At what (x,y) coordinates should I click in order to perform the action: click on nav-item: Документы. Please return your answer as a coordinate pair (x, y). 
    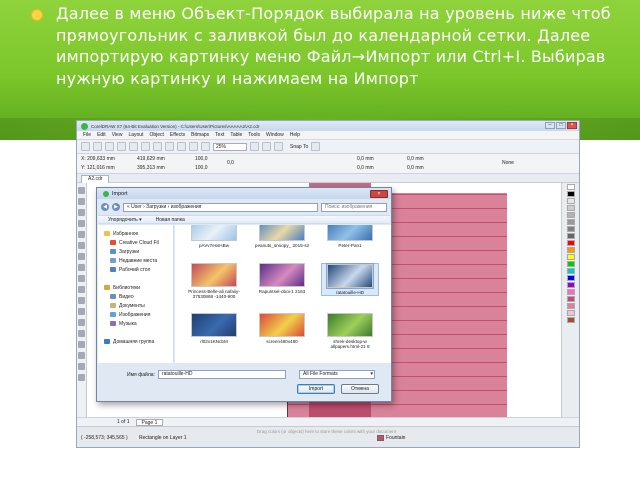
    Looking at the image, I should click on (135, 305).